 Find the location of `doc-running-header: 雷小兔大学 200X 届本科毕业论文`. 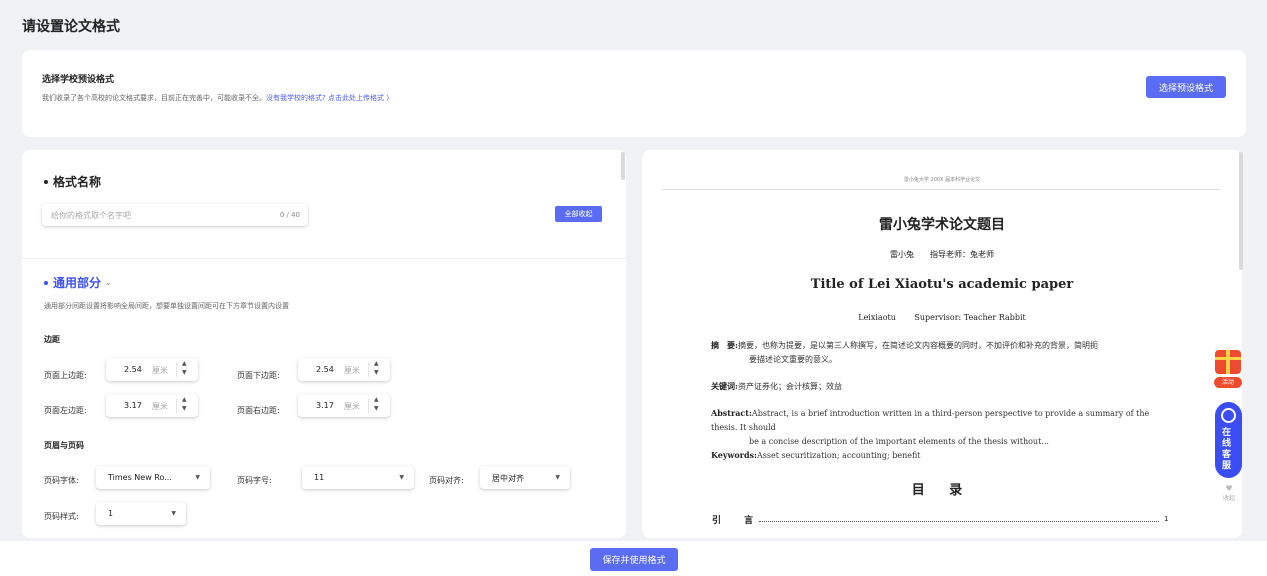

doc-running-header: 雷小兔大学 200X 届本科毕业论文 is located at coordinates (942, 180).